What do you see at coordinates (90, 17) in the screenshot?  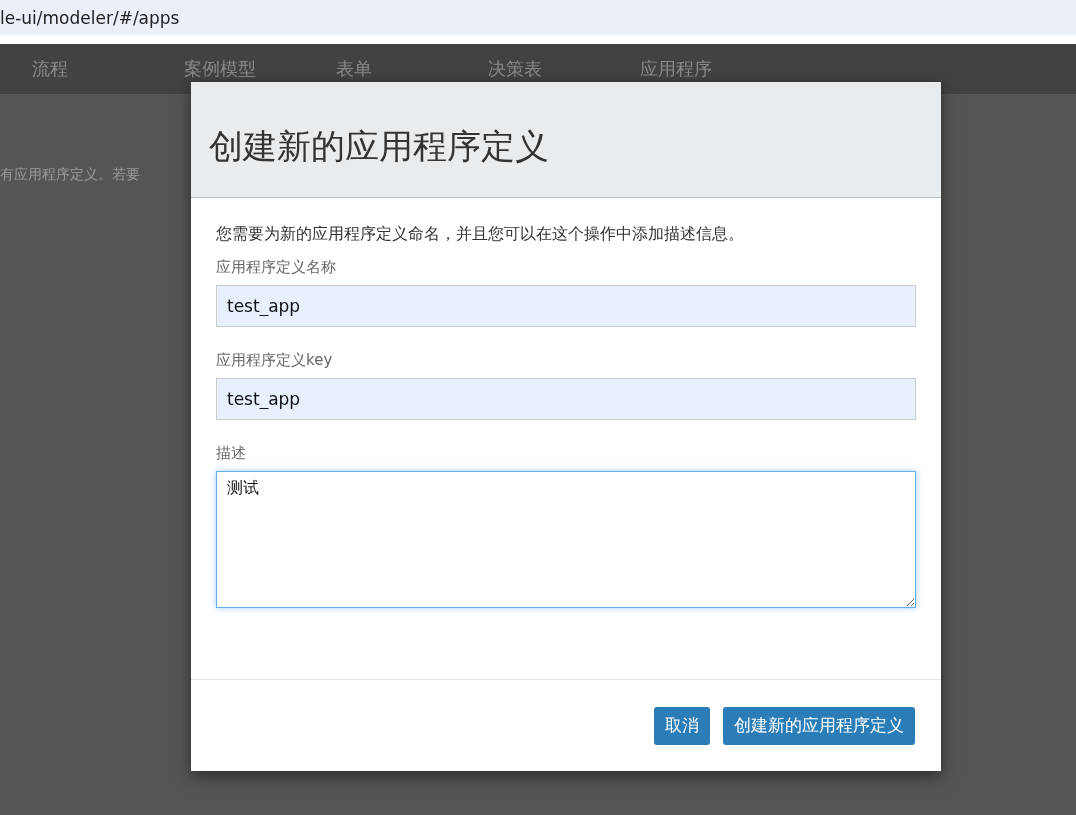 I see `address-url: le-ui/modeler/#/apps` at bounding box center [90, 17].